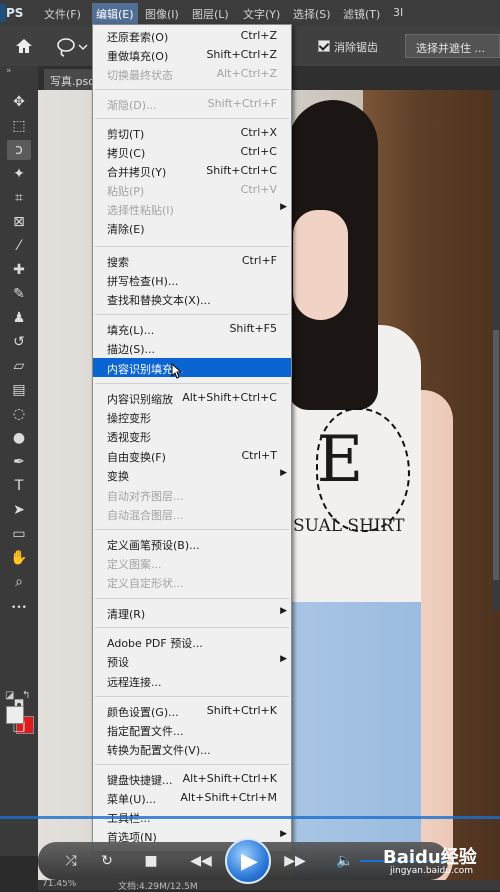  Describe the element at coordinates (19, 294) in the screenshot. I see `brush-tool-icon: ✎` at that location.